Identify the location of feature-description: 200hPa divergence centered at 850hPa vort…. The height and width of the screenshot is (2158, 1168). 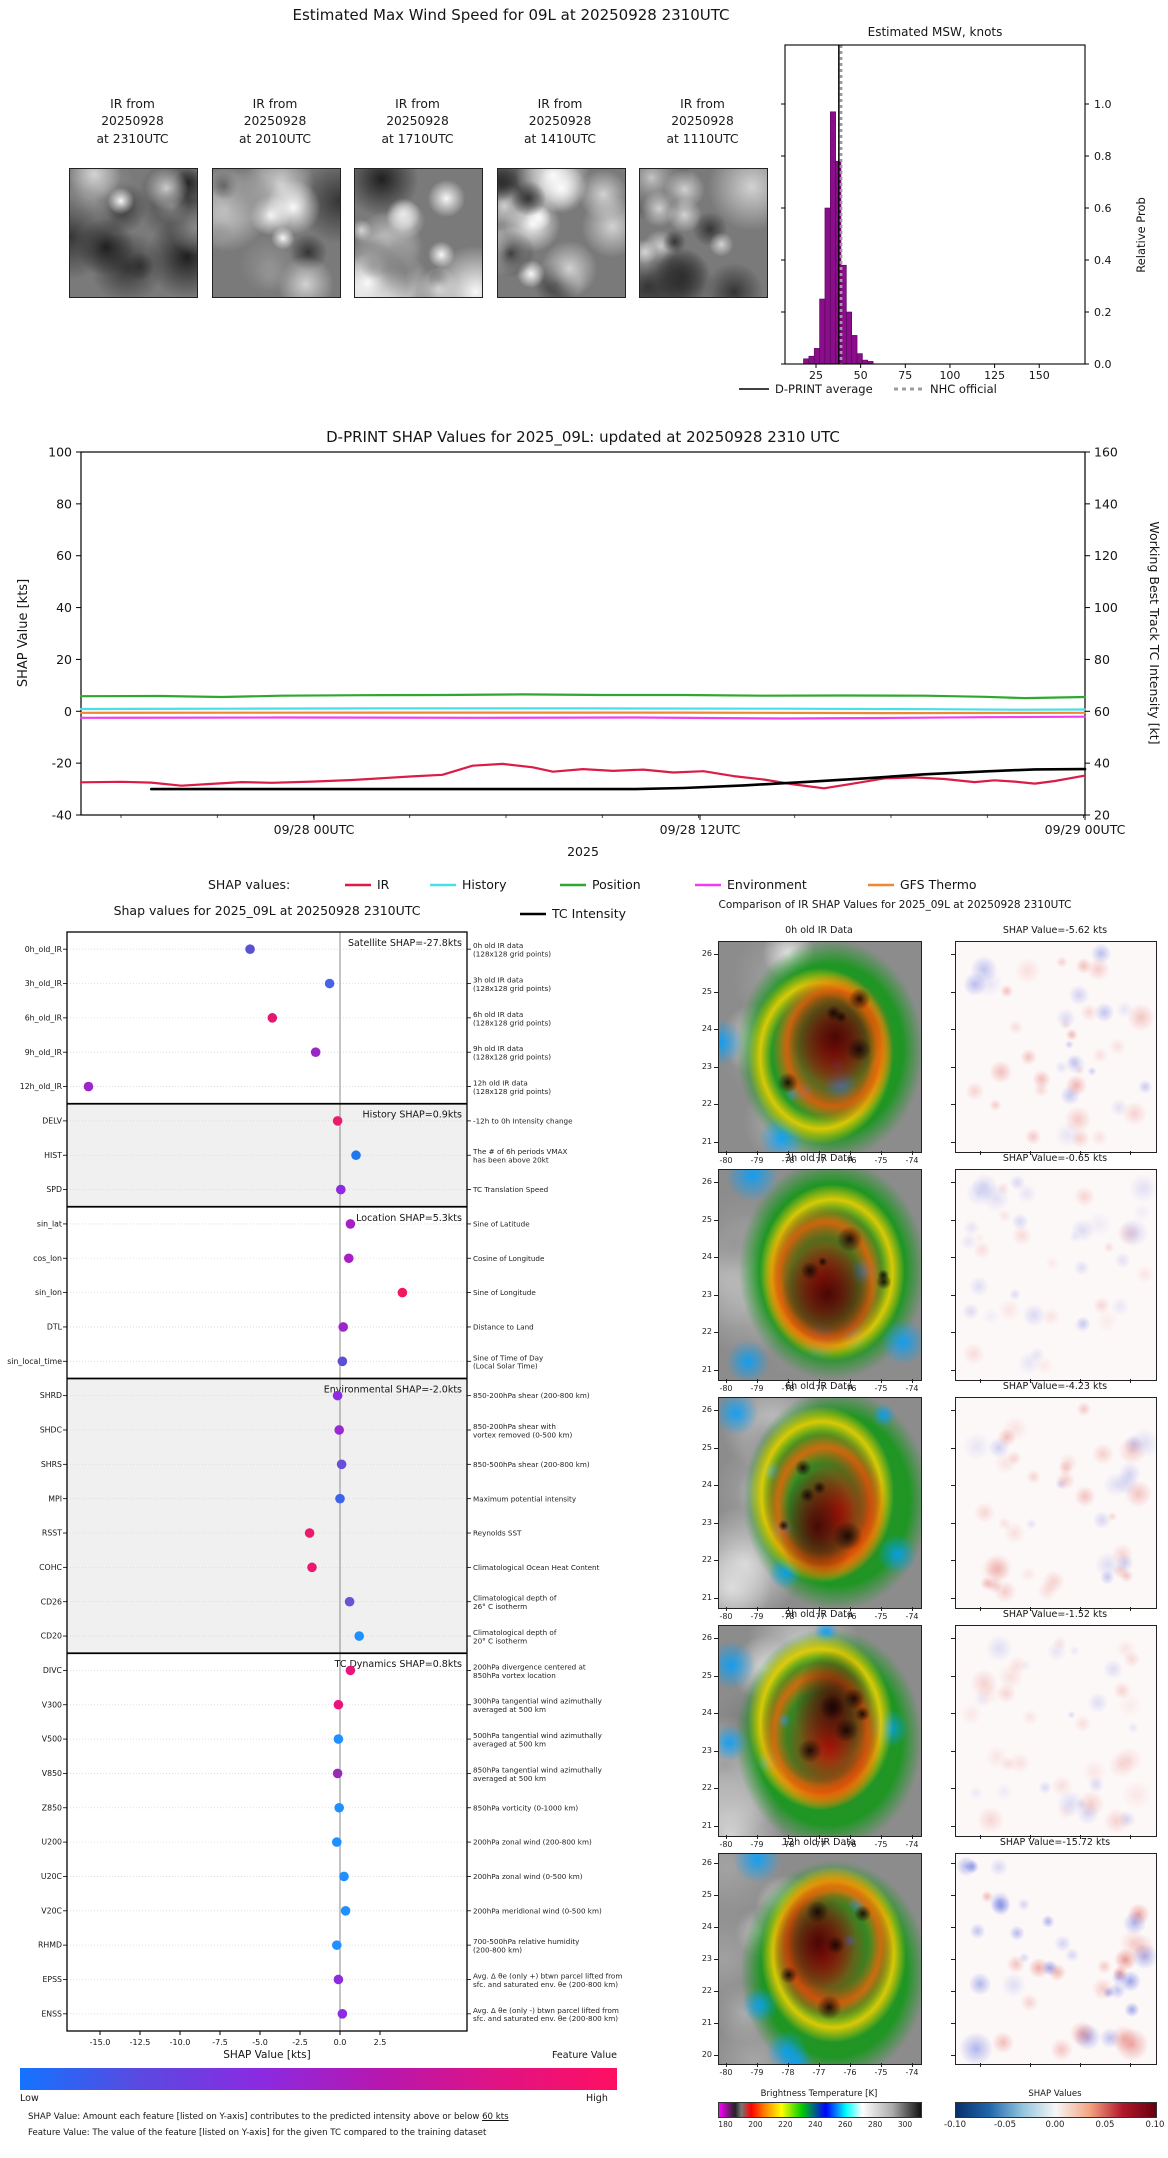
(529, 1670).